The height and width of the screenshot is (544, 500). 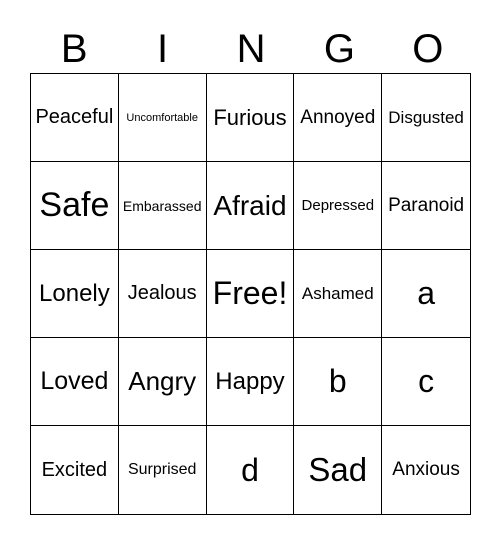 I want to click on bingo-header: B I N G O, so click(x=251, y=49).